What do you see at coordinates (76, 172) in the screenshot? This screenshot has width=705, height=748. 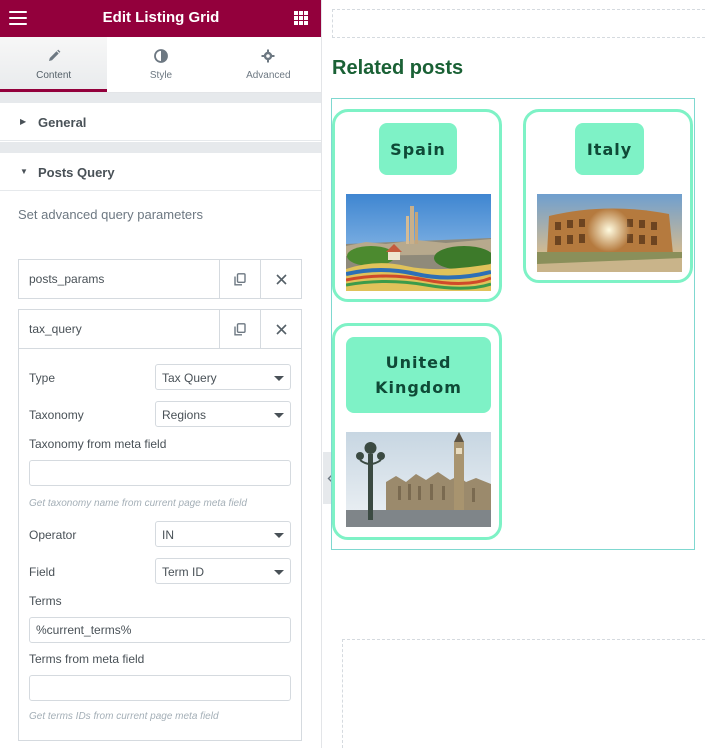 I see `section-posts-query-title: Posts Query` at bounding box center [76, 172].